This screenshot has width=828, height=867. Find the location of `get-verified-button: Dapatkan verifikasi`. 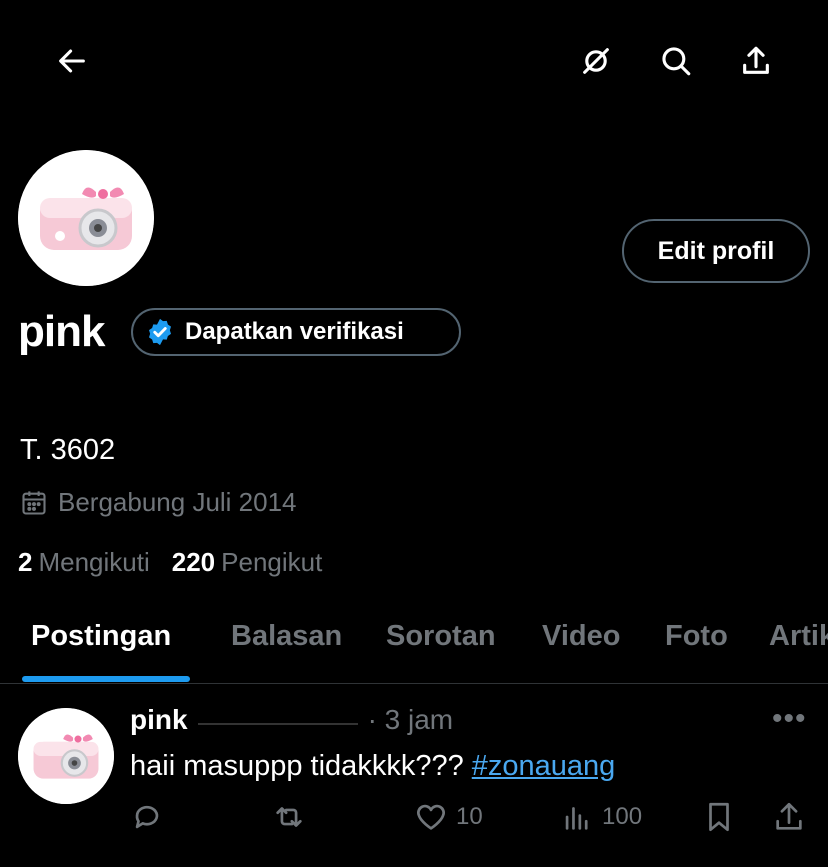

get-verified-button: Dapatkan verifikasi is located at coordinates (296, 332).